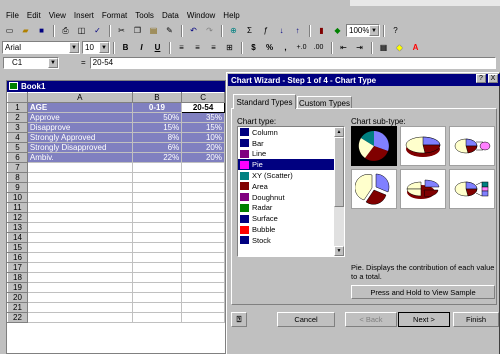  I want to click on redo-icon: ↷, so click(209, 31).